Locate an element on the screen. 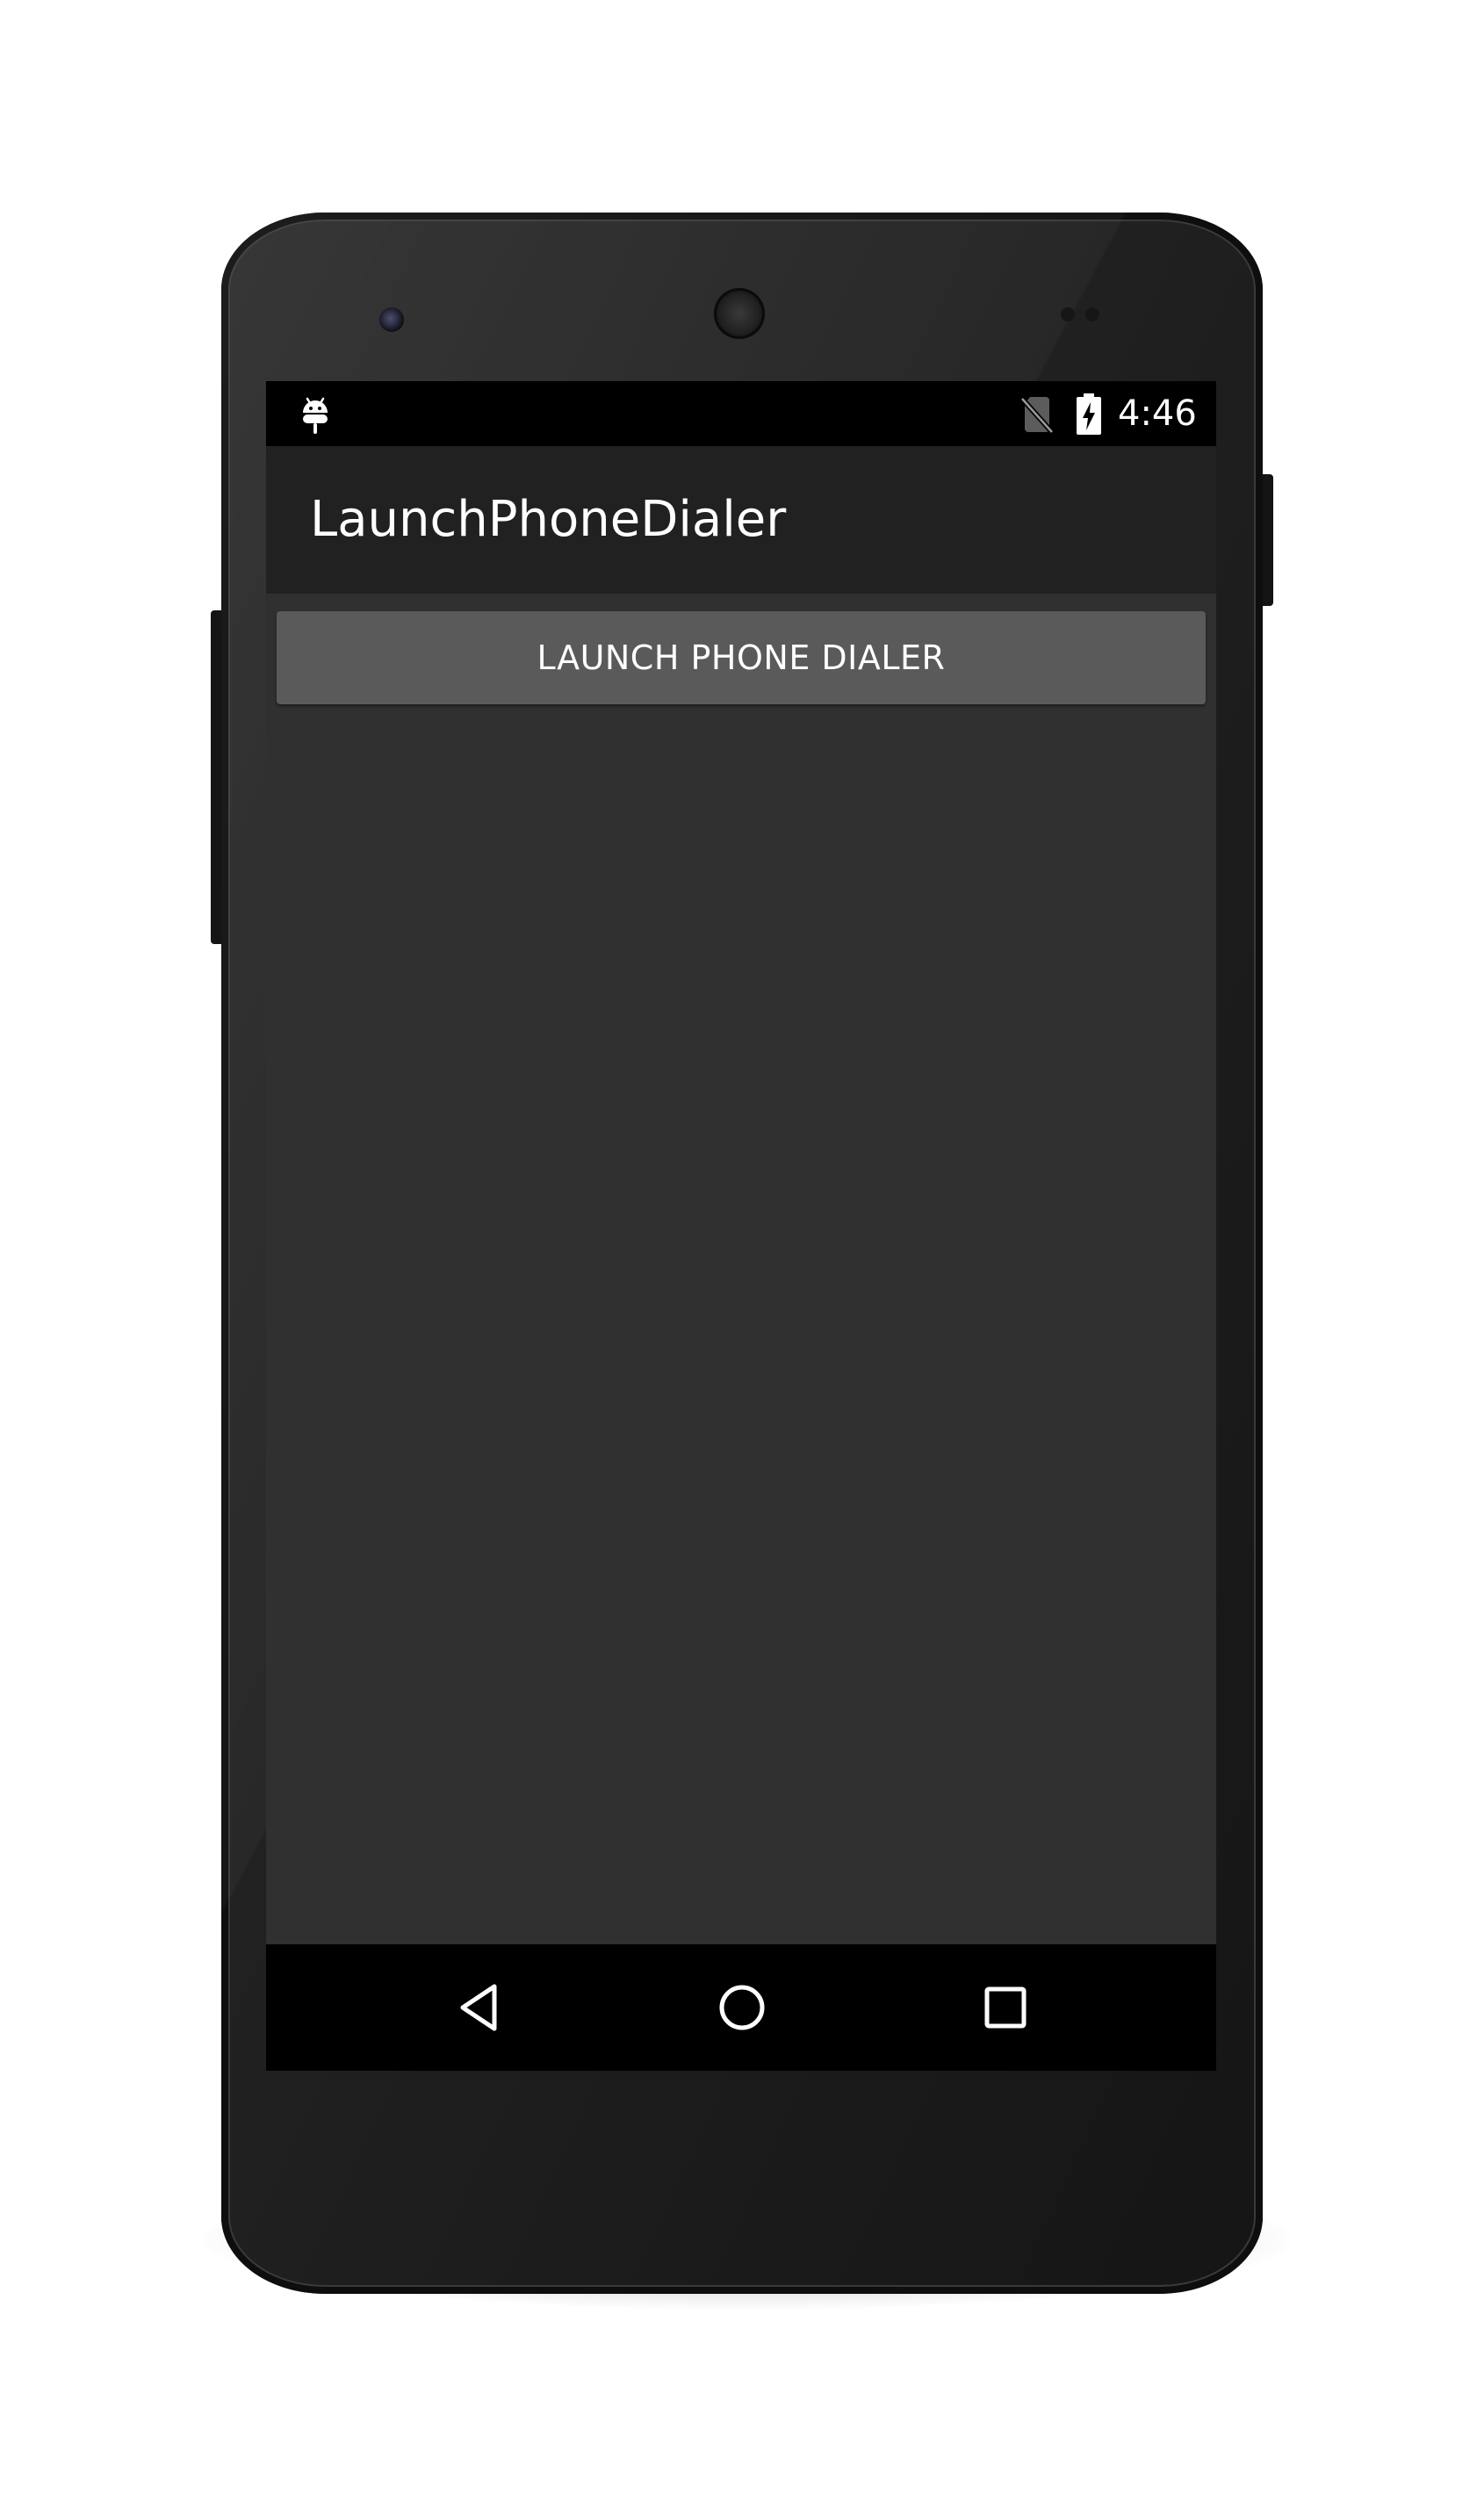 The height and width of the screenshot is (2509, 1484). no-sim-icon is located at coordinates (1037, 415).